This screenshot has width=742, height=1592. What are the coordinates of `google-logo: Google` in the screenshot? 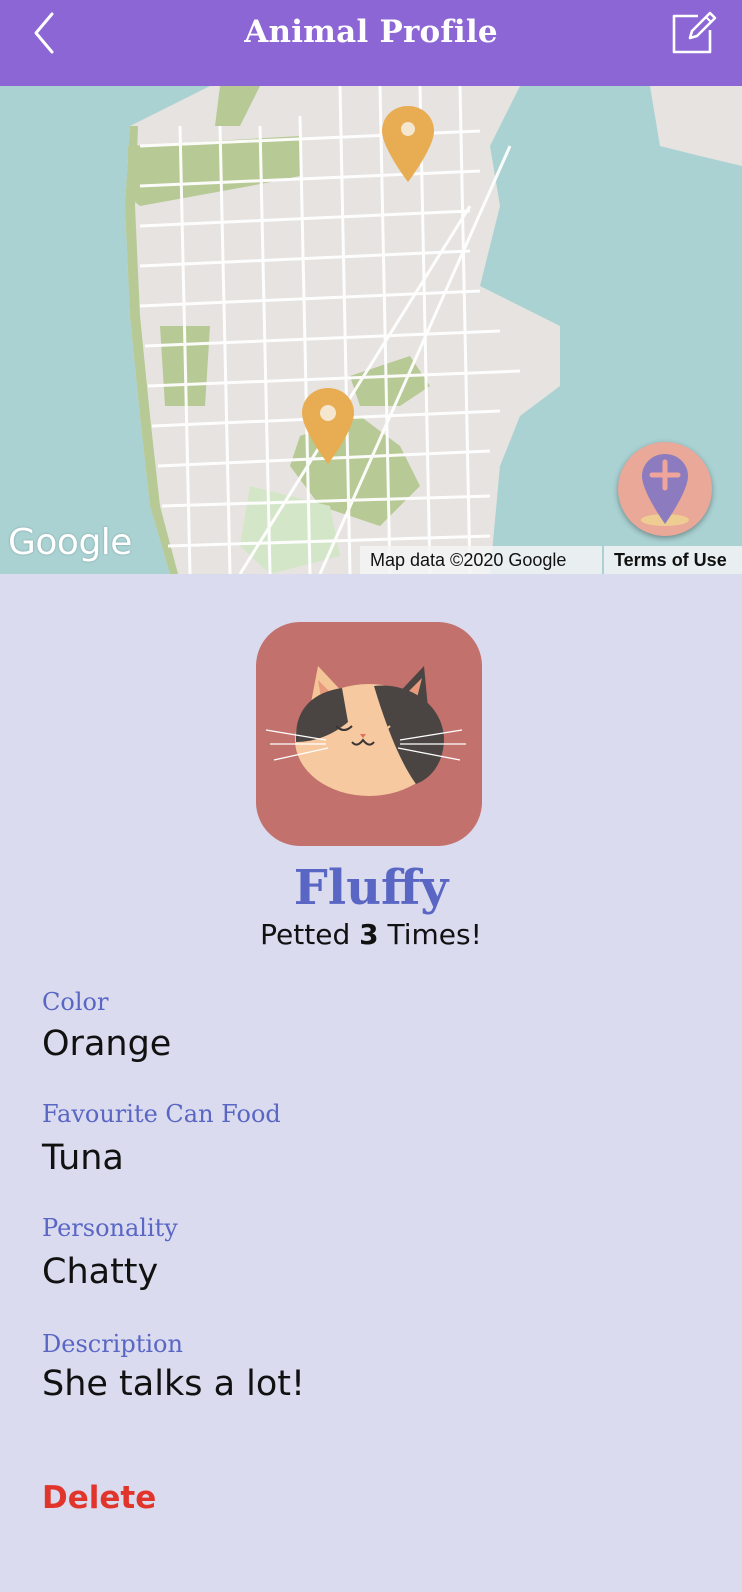 It's located at (70, 542).